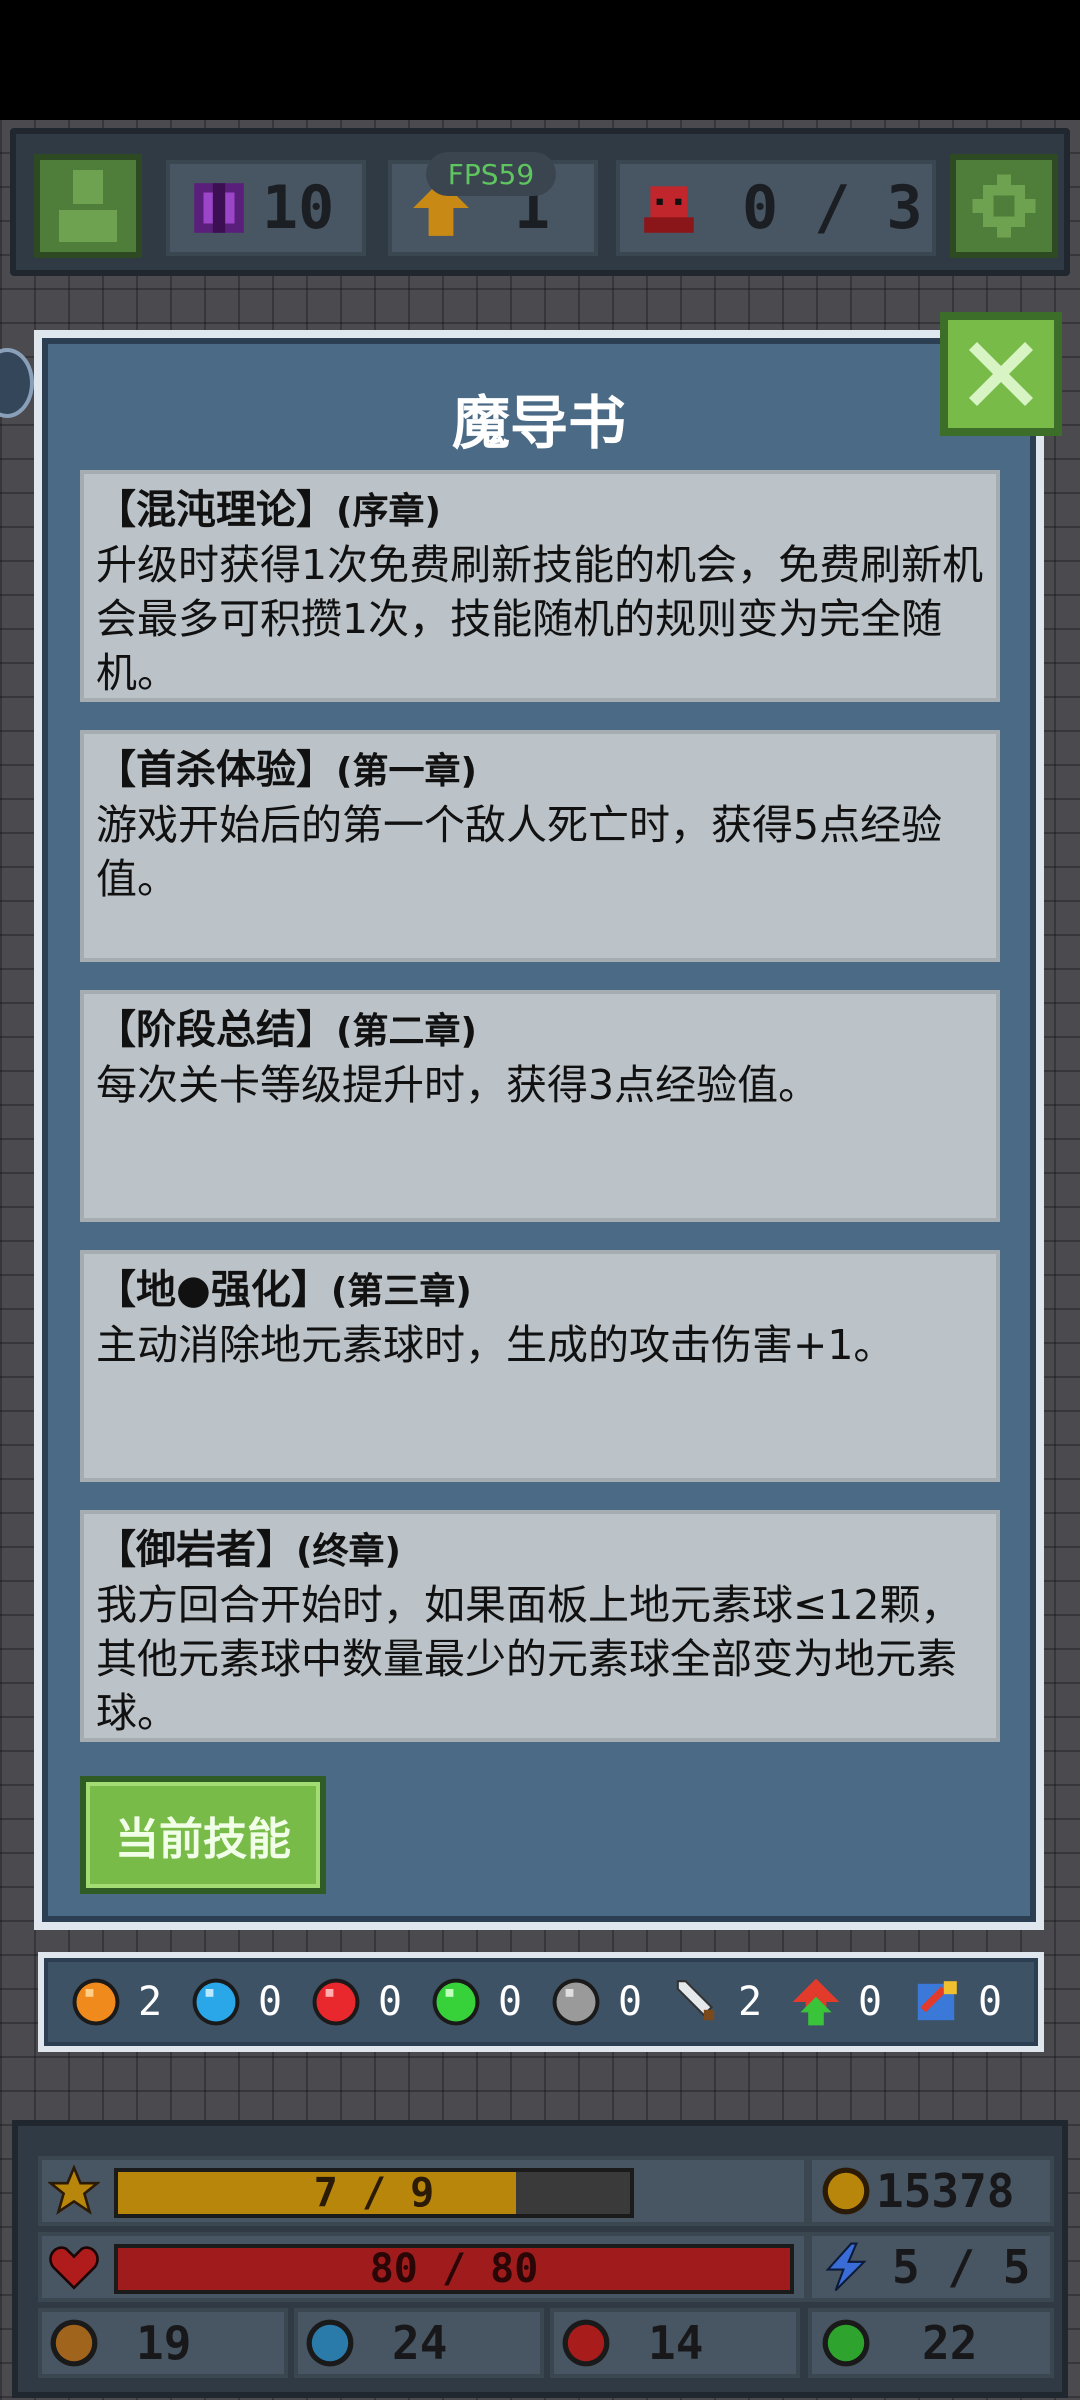 The height and width of the screenshot is (2400, 1080). I want to click on skill-name: 【御岩者】, so click(196, 1550).